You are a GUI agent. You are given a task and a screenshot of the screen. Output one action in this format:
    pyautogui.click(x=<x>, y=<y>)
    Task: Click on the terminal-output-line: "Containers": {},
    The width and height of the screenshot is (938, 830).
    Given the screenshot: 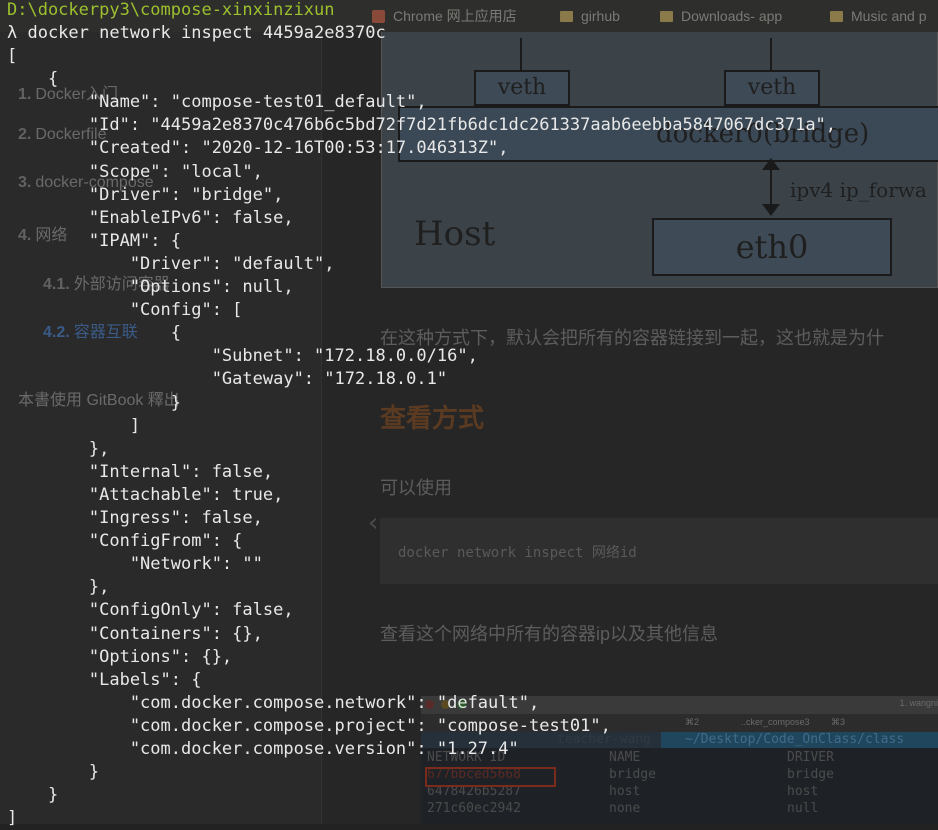 What is the action you would take?
    pyautogui.click(x=135, y=633)
    